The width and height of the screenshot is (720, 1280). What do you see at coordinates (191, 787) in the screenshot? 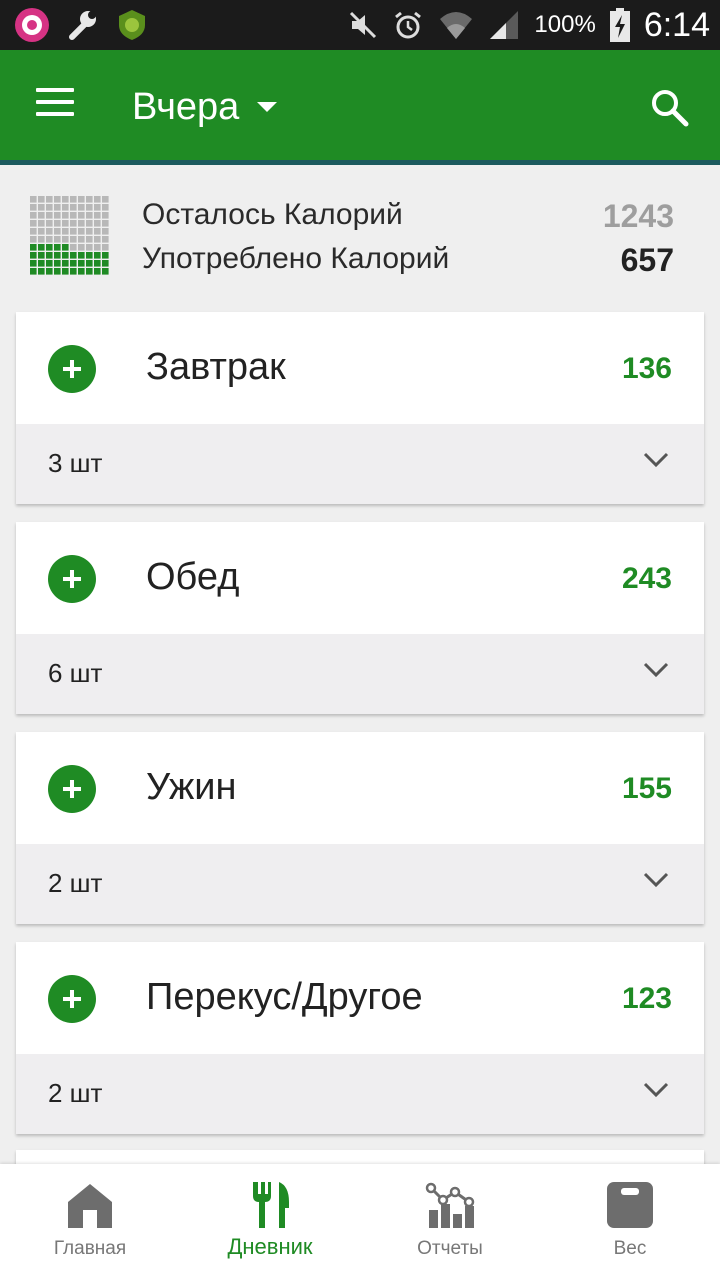
I see `meal-name: Ужин` at bounding box center [191, 787].